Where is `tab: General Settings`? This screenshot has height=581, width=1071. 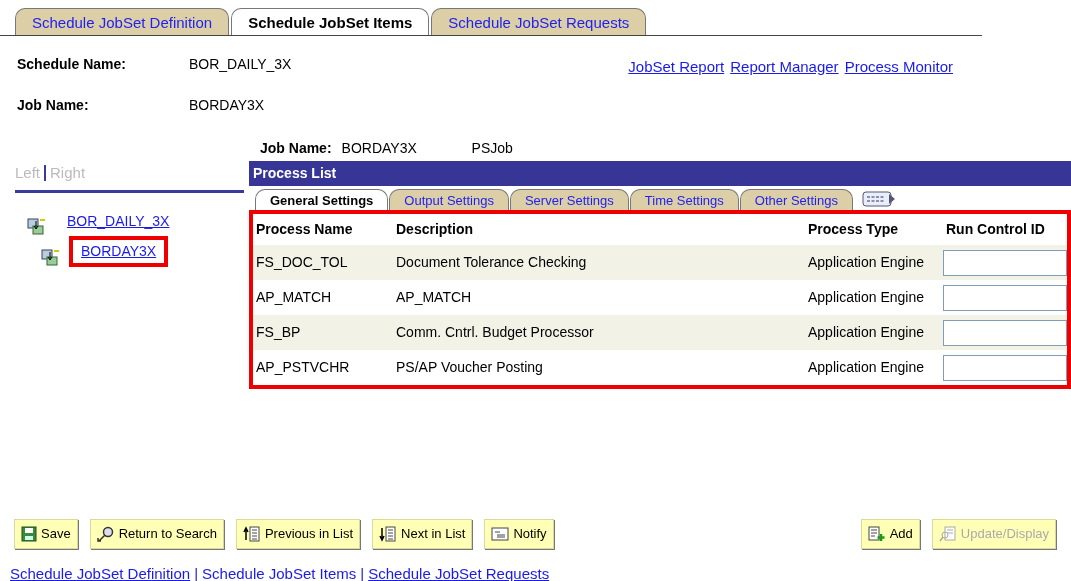 tab: General Settings is located at coordinates (322, 199).